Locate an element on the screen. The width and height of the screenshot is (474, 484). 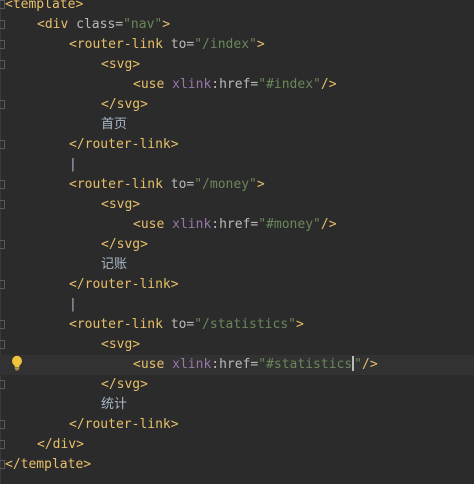
code-line: <template> is located at coordinates (237, 7).